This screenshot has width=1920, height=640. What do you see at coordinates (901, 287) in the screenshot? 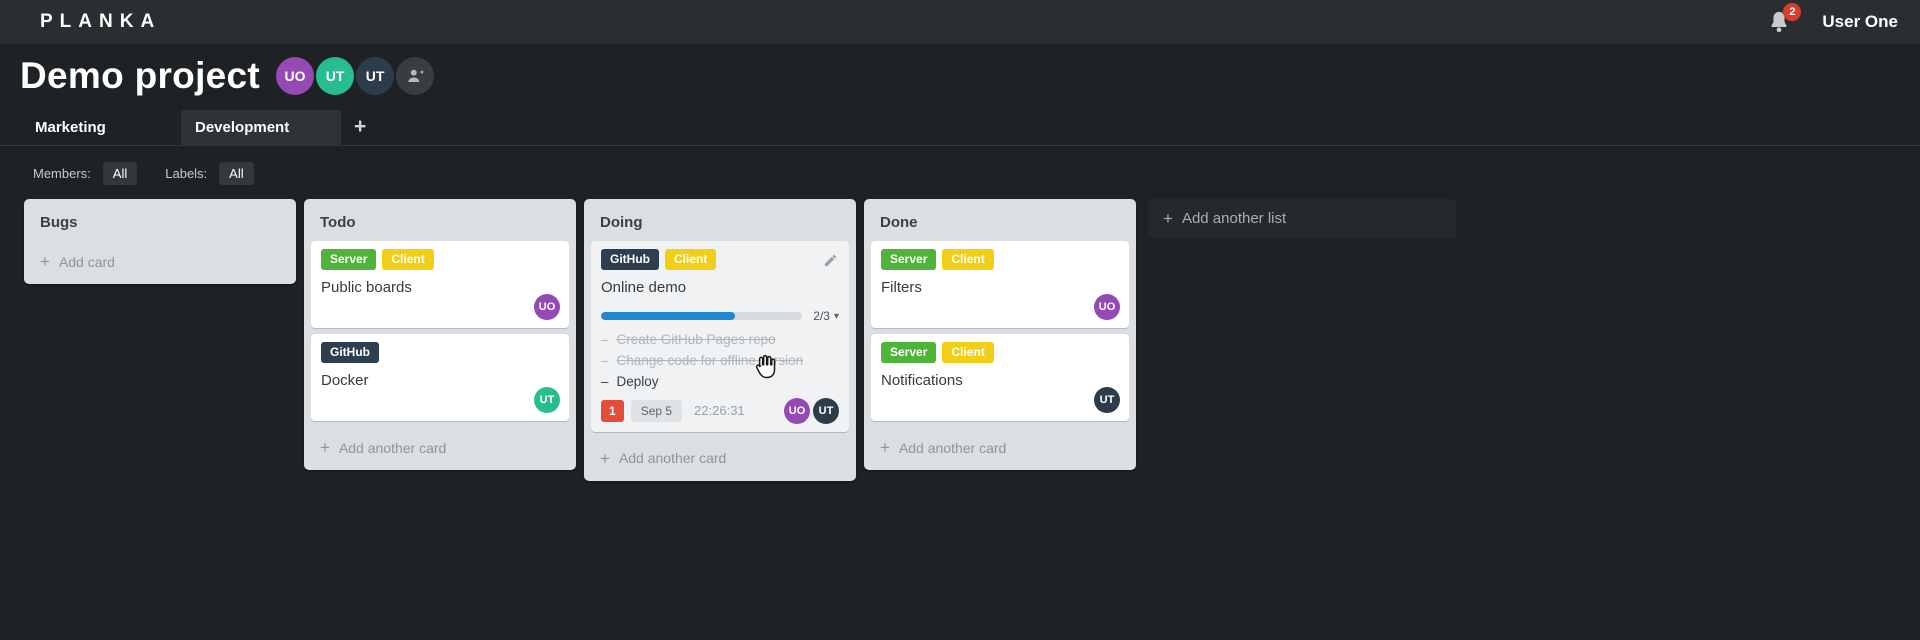
I see `card-title: Filters` at bounding box center [901, 287].